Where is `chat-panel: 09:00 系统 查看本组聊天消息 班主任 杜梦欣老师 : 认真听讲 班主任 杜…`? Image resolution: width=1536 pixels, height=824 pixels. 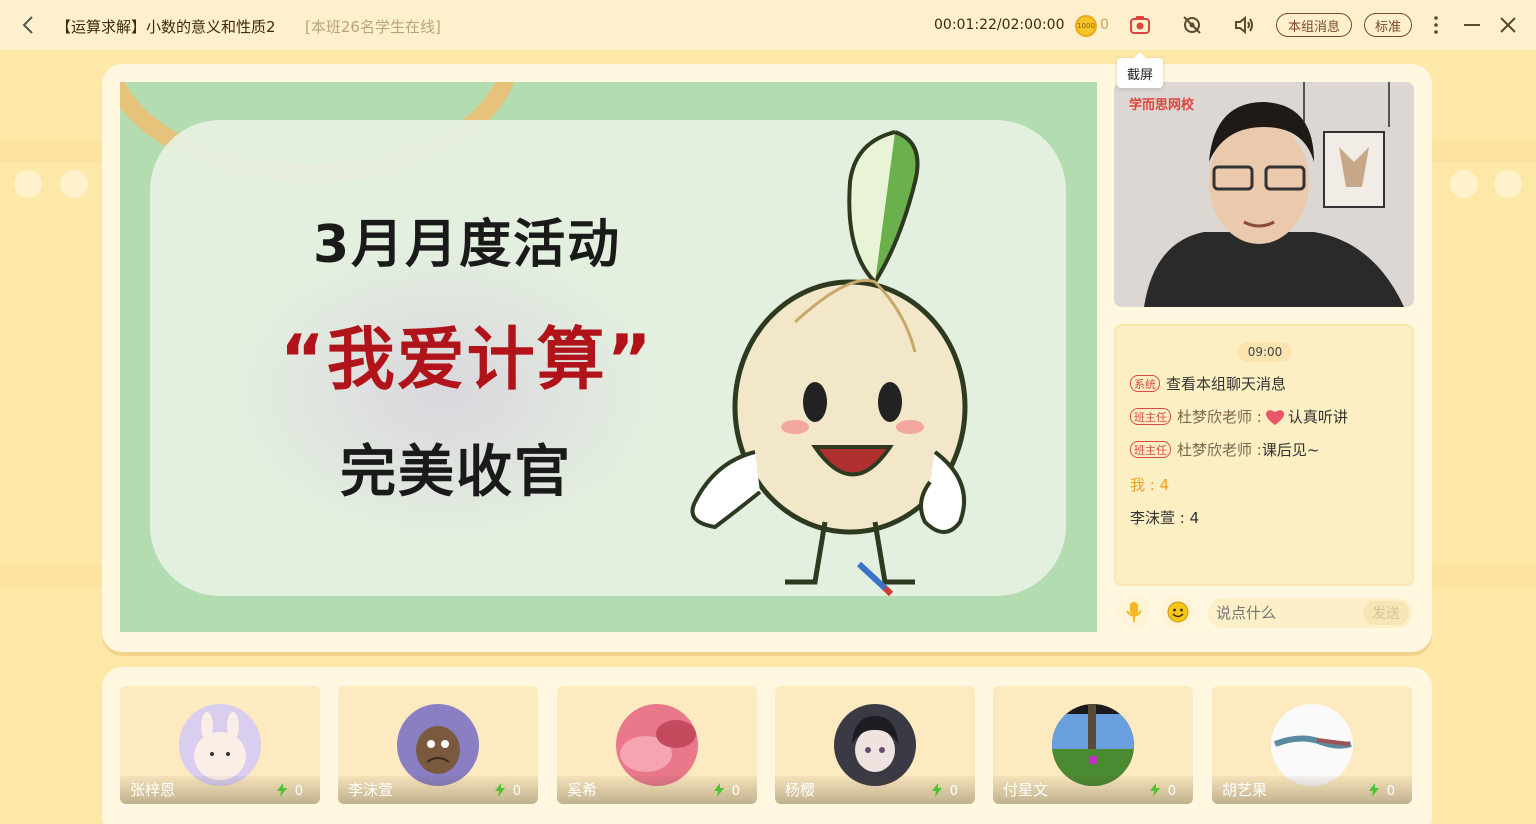 chat-panel: 09:00 系统 查看本组聊天消息 班主任 杜梦欣老师 : 认真听讲 班主任 杜… is located at coordinates (1264, 455).